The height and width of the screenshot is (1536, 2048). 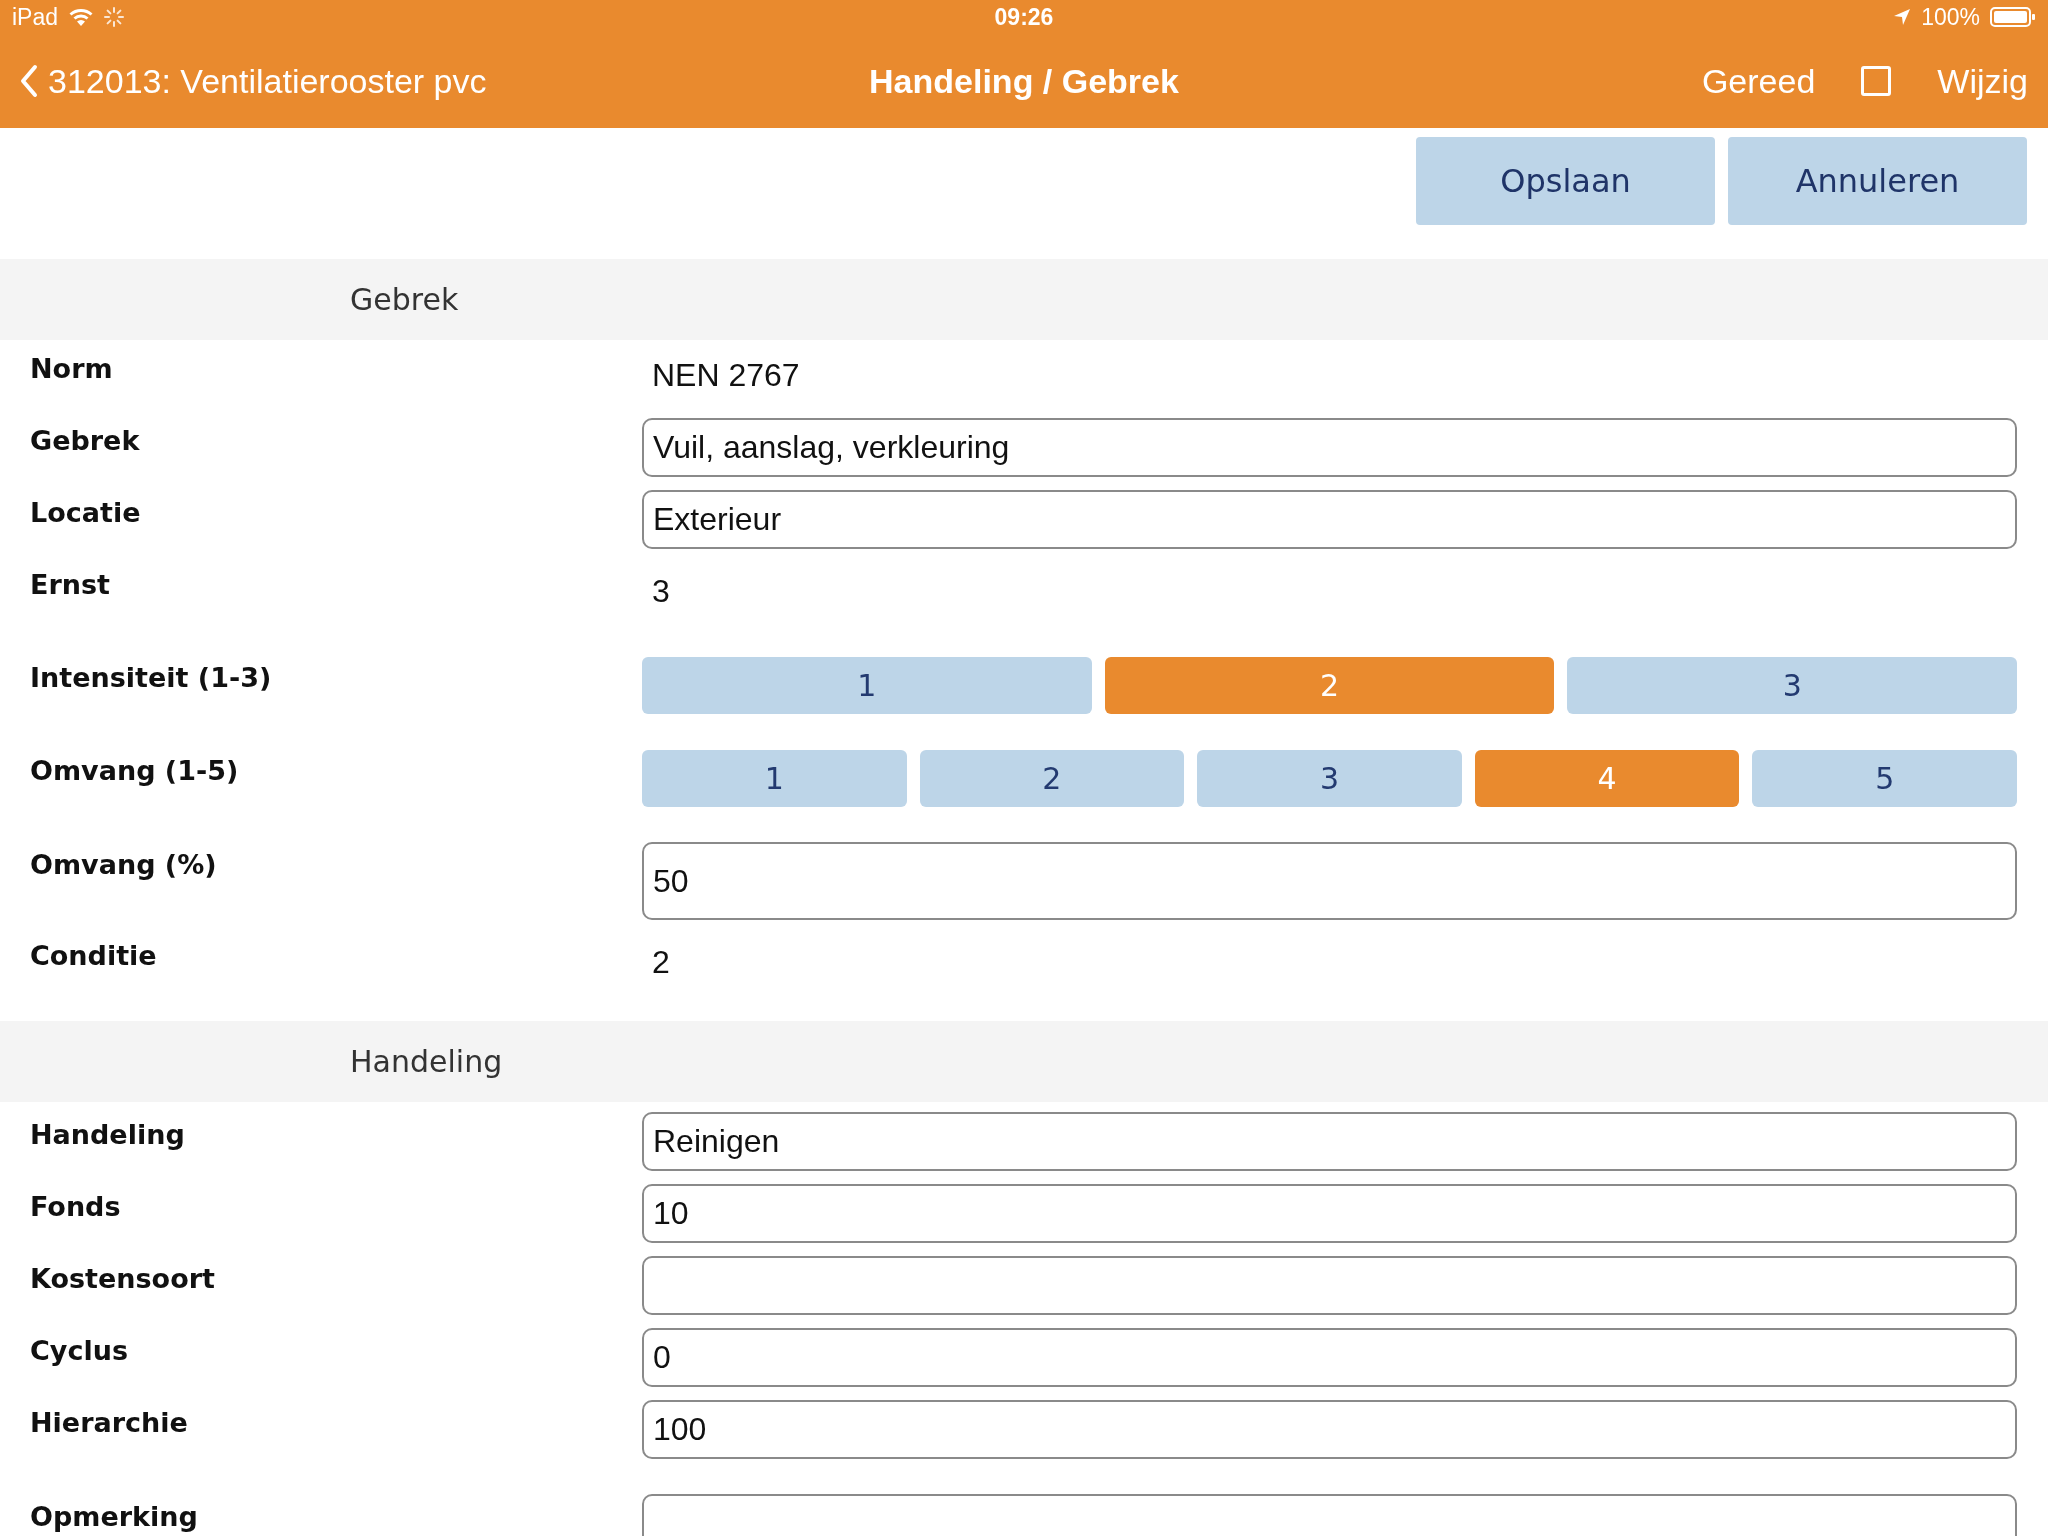 I want to click on field-label: Cyclus, so click(x=79, y=1351).